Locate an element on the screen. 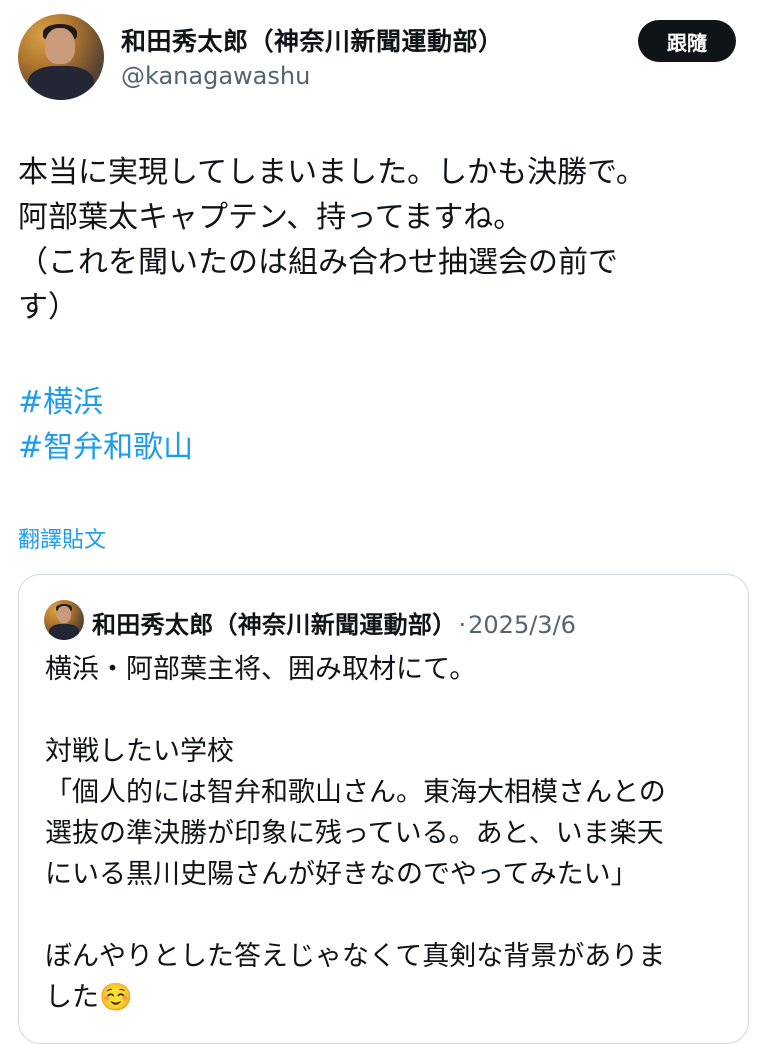 This screenshot has width=769, height=1044. quoted-date: 2025/3/6 is located at coordinates (522, 625).